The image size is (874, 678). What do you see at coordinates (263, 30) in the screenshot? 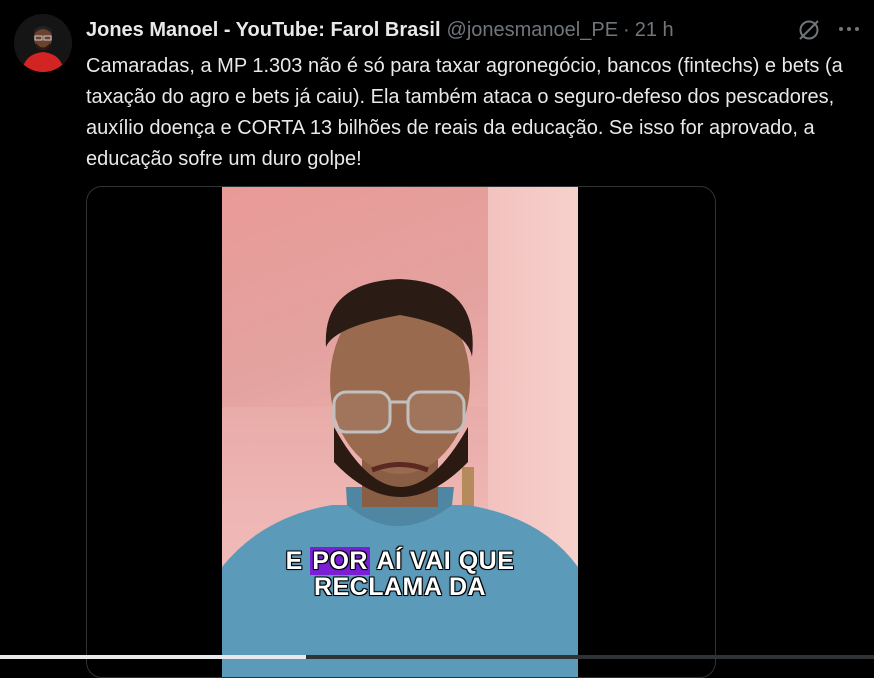
I see `author-name: Jones Manoel - YouTube: Farol Brasil` at bounding box center [263, 30].